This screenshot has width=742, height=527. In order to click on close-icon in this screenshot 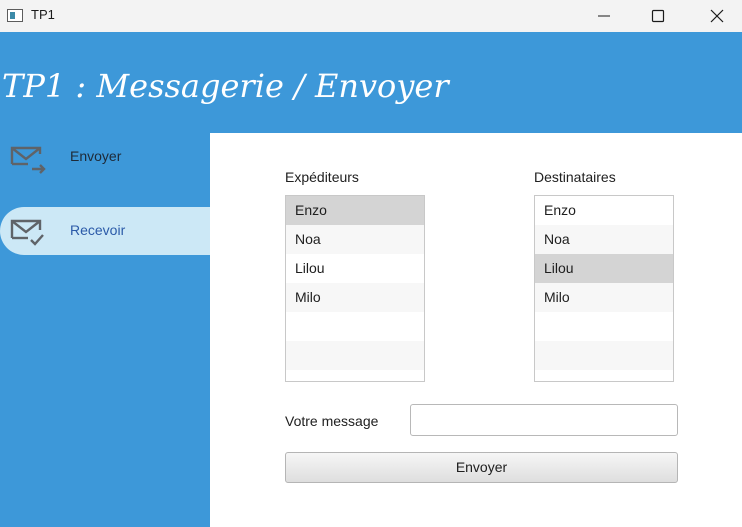, I will do `click(717, 16)`.